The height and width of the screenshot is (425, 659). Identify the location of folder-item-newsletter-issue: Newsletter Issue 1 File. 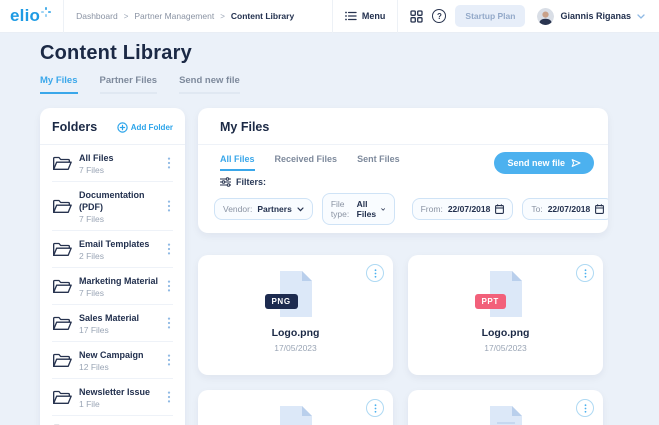
(112, 397).